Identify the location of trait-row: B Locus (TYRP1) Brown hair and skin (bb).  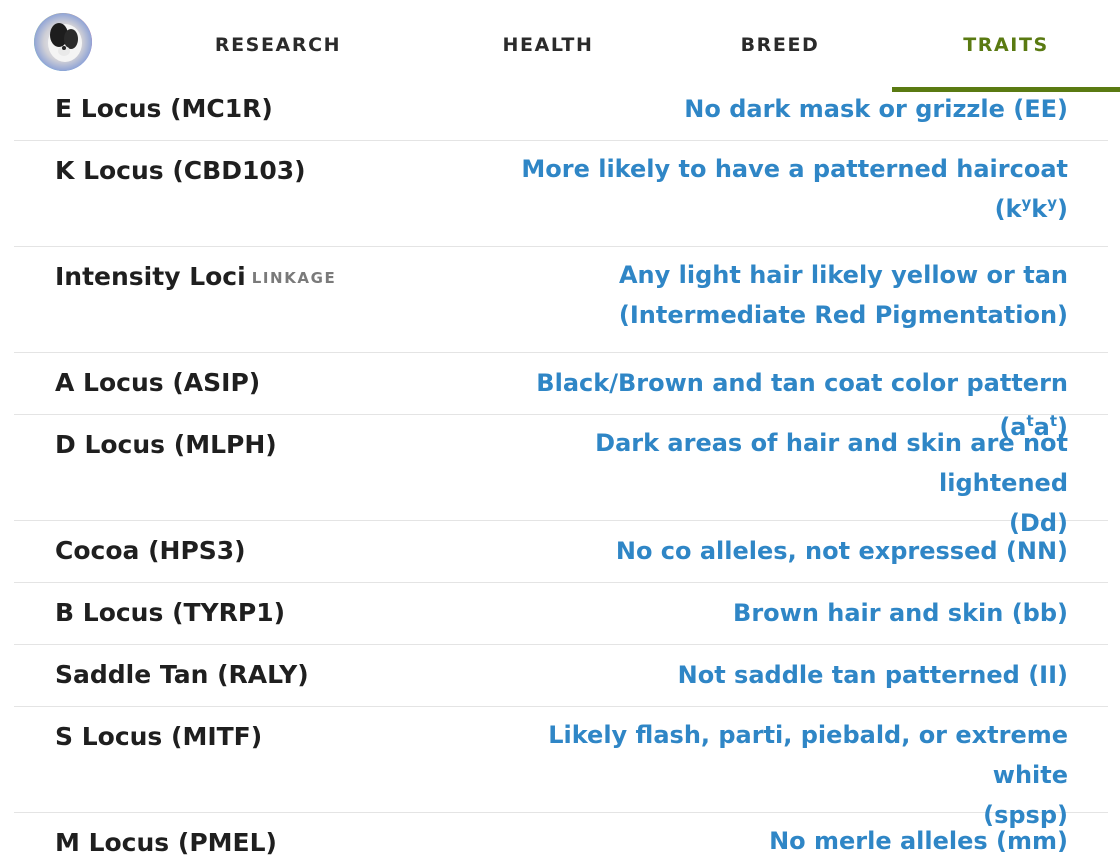
(561, 614).